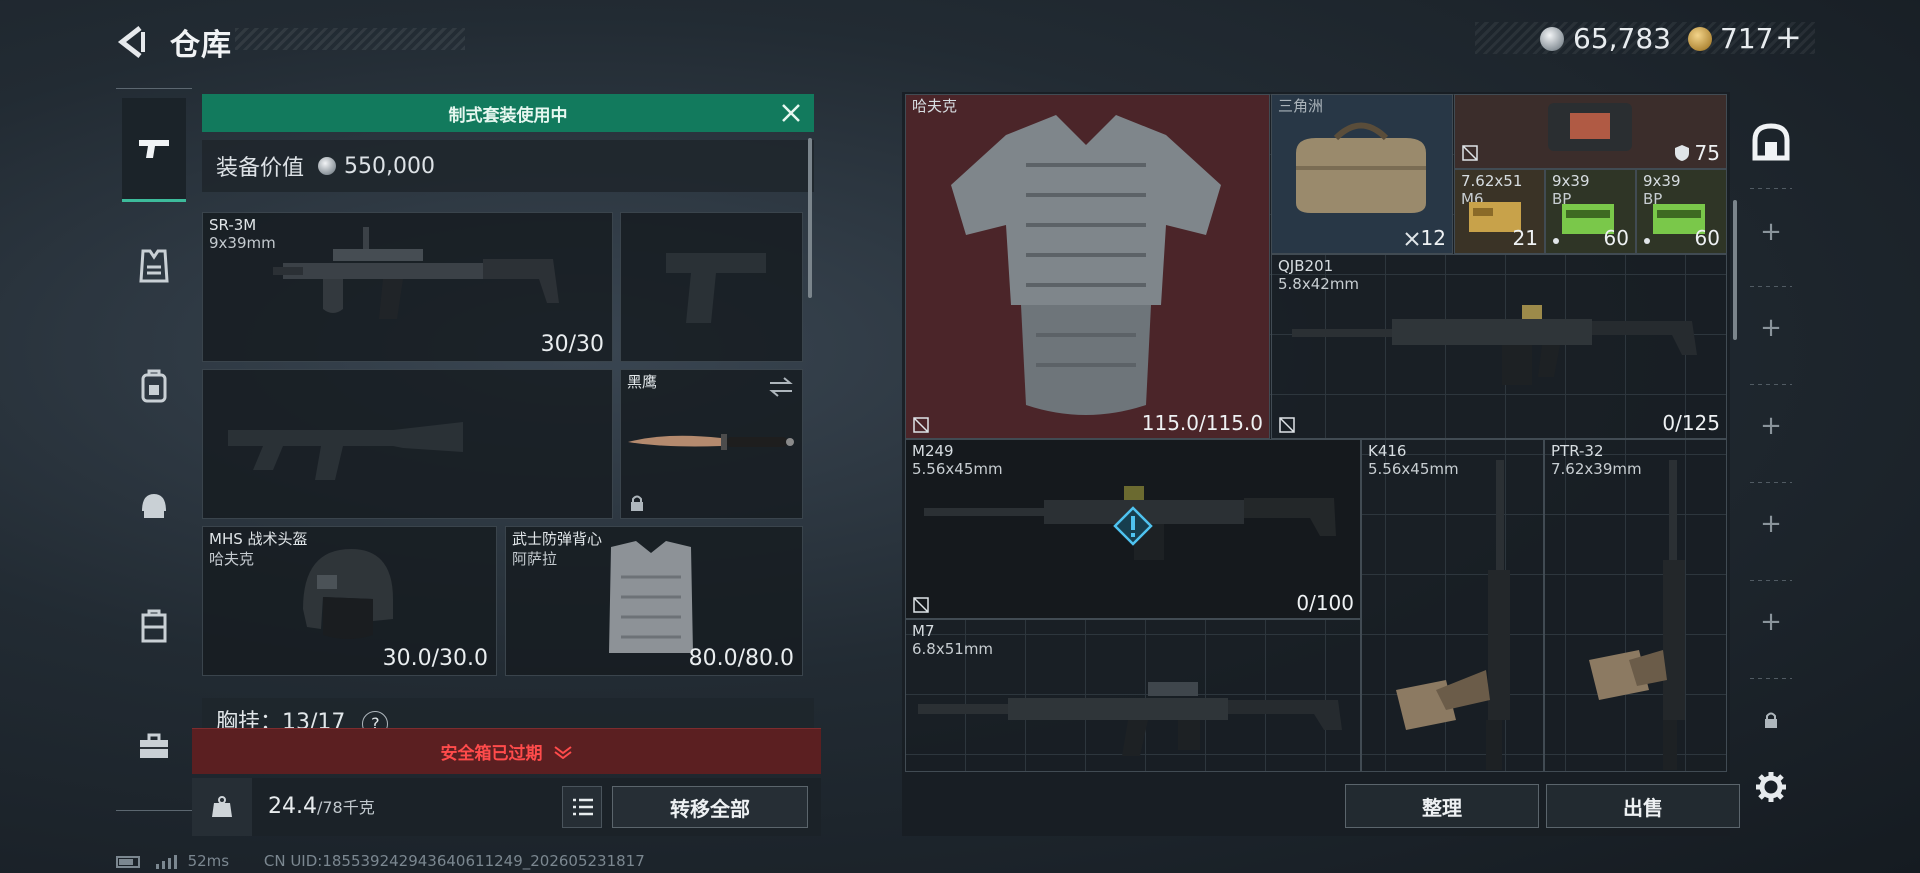 This screenshot has width=1920, height=873. Describe the element at coordinates (491, 754) in the screenshot. I see `safe-box-expired-text: 安全箱已过期` at that location.